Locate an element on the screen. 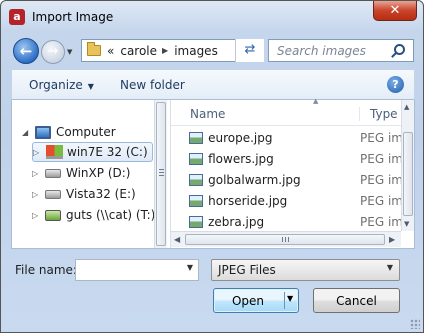 This screenshot has height=333, width=424. file-name-label: File name: is located at coordinates (46, 270).